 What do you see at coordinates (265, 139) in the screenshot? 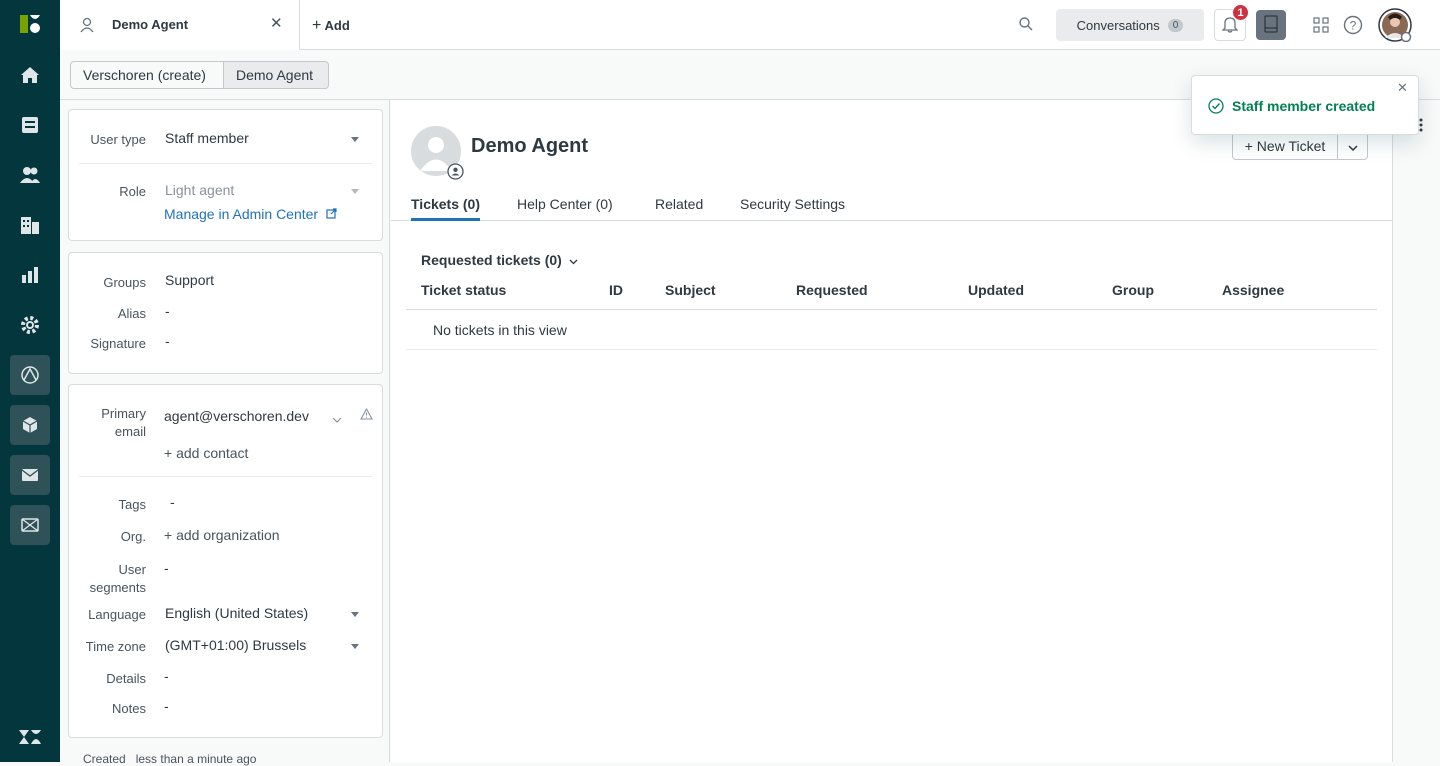
I see `user-type-select: Staff member` at bounding box center [265, 139].